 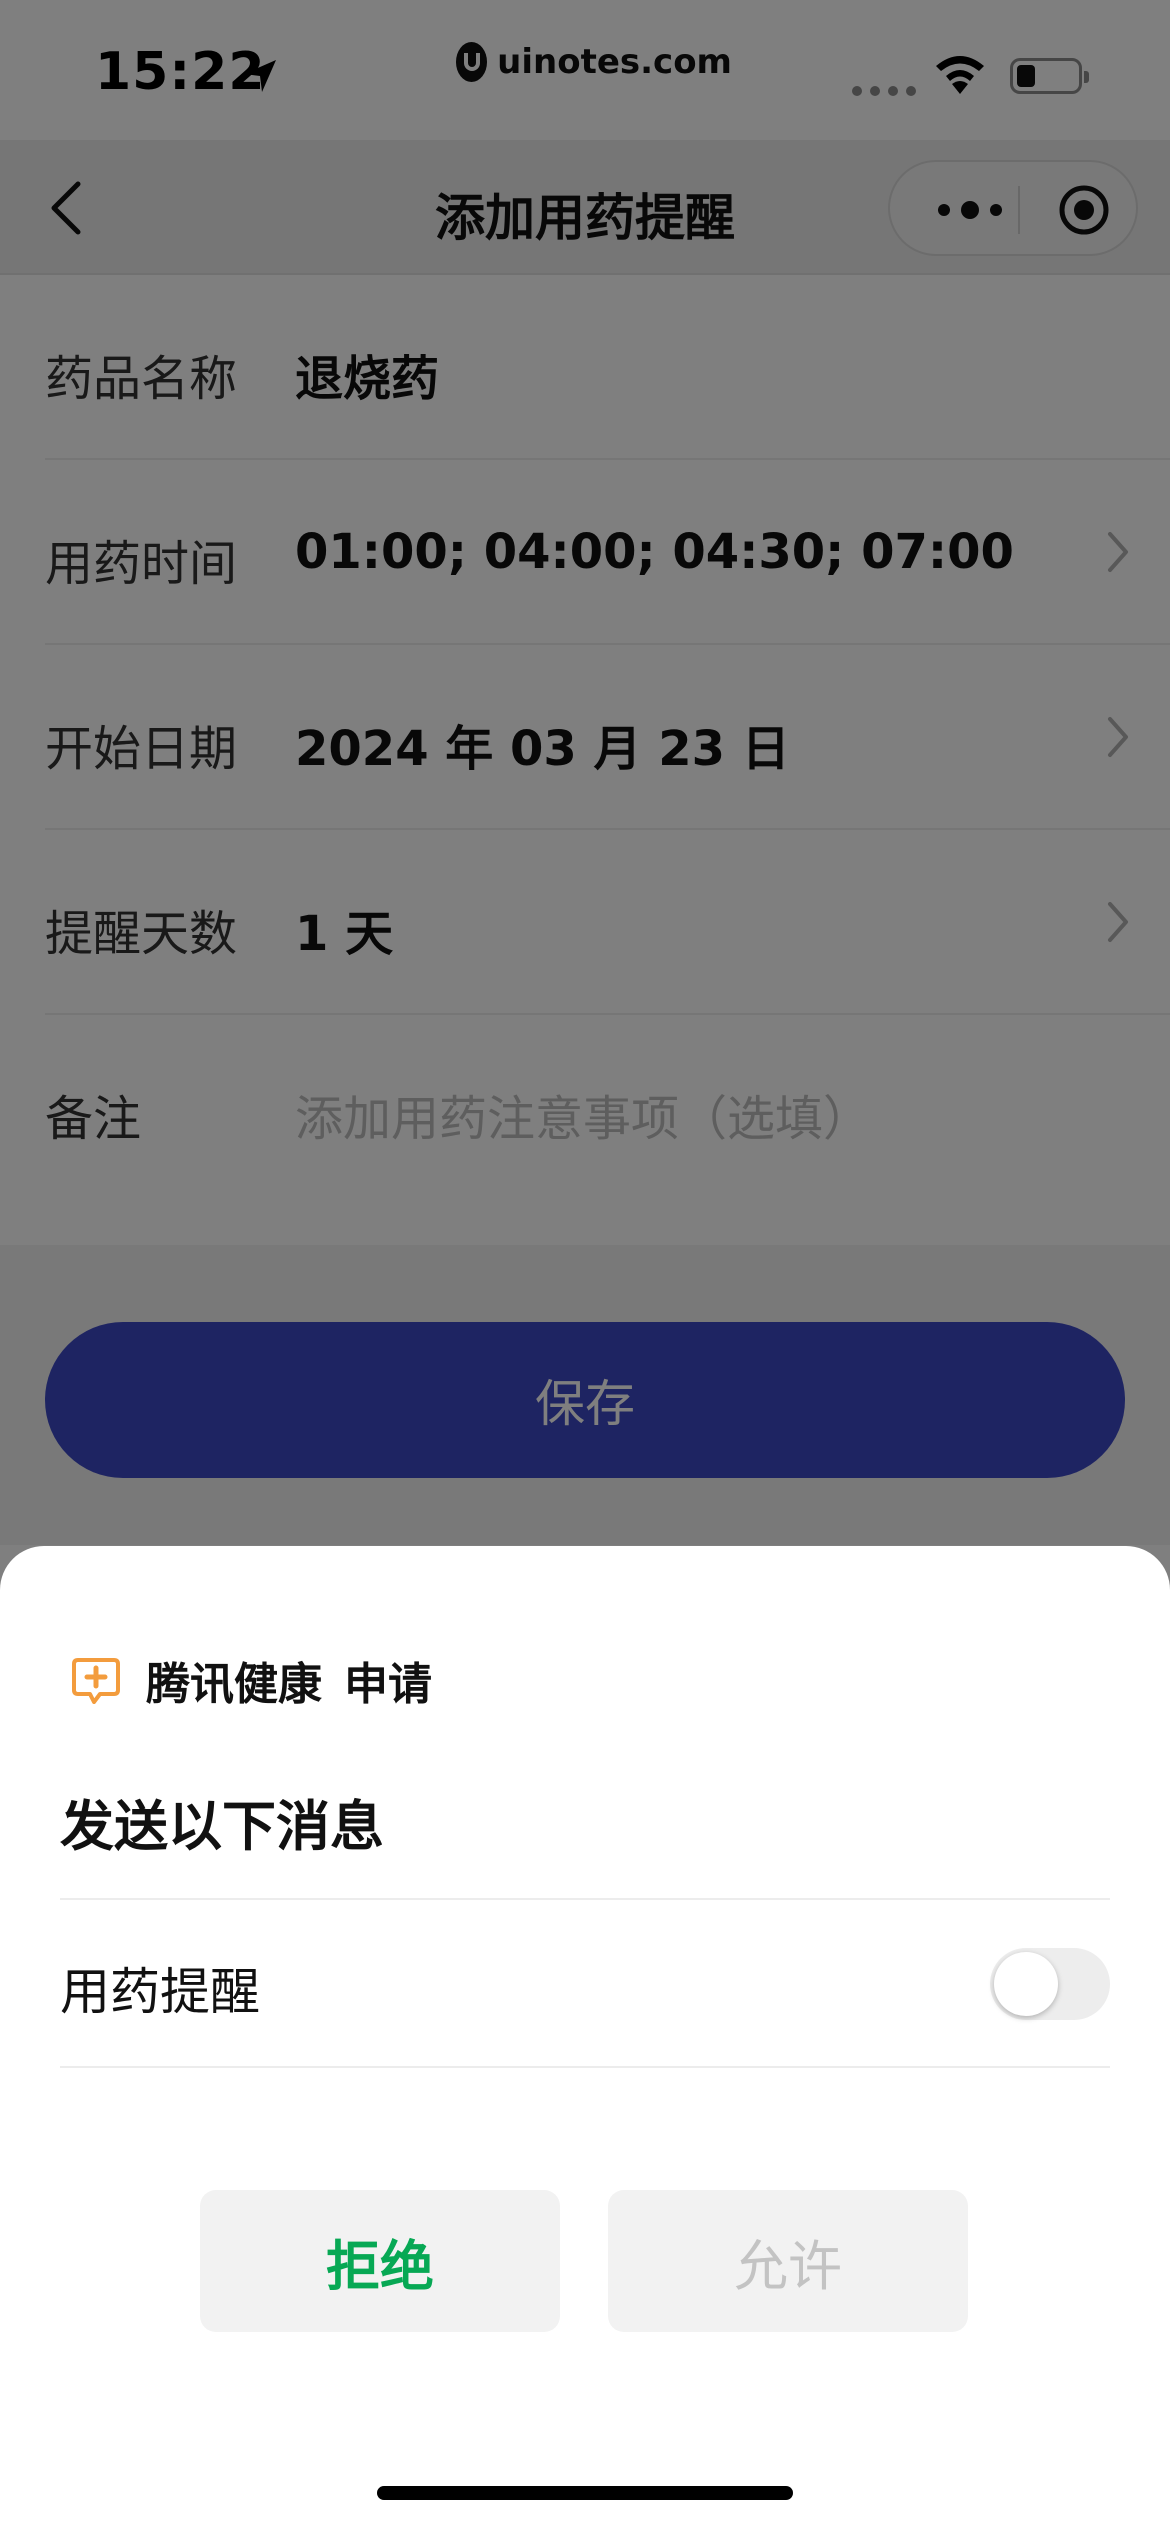 I want to click on reject-button: 拒绝, so click(x=380, y=2261).